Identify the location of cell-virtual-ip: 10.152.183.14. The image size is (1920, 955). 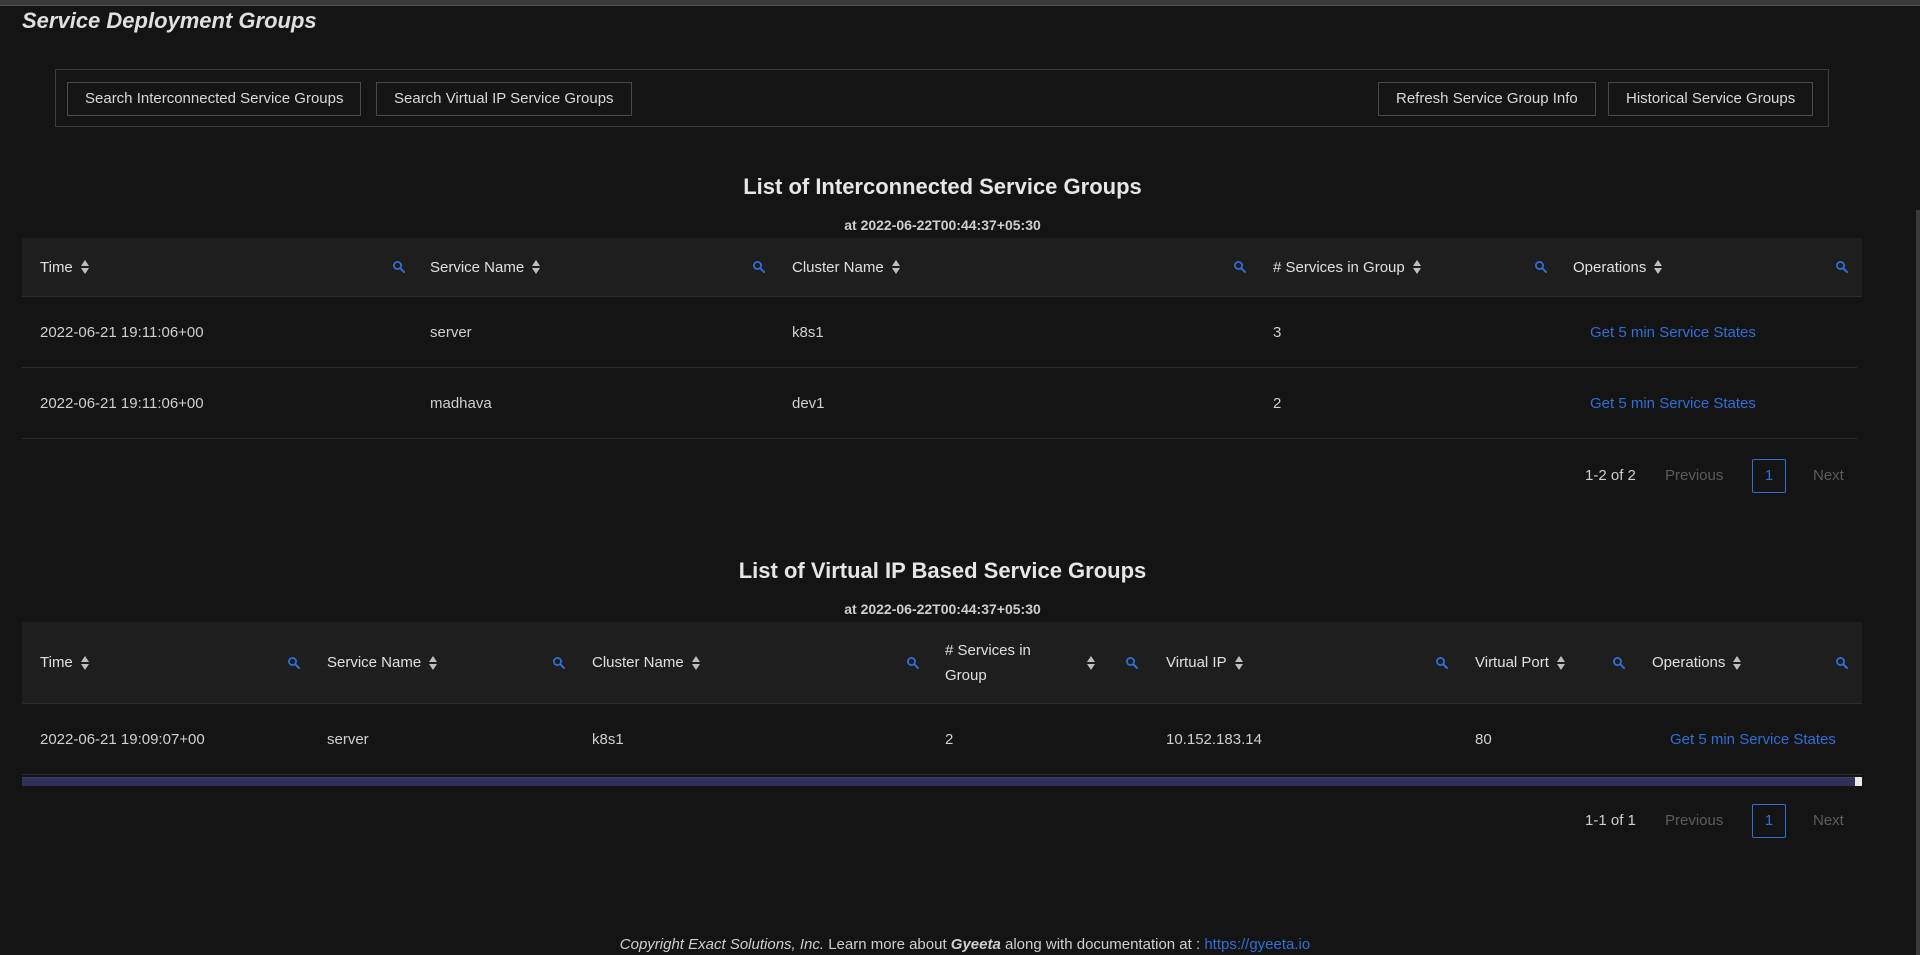
(1214, 739).